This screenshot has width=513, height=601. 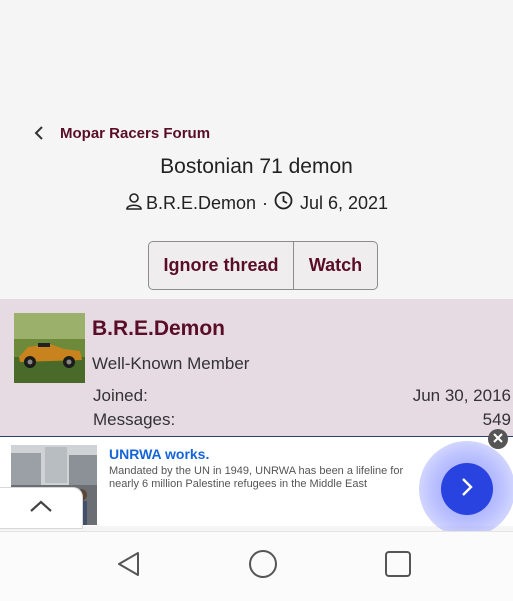 I want to click on chevron-right-icon, so click(x=467, y=489).